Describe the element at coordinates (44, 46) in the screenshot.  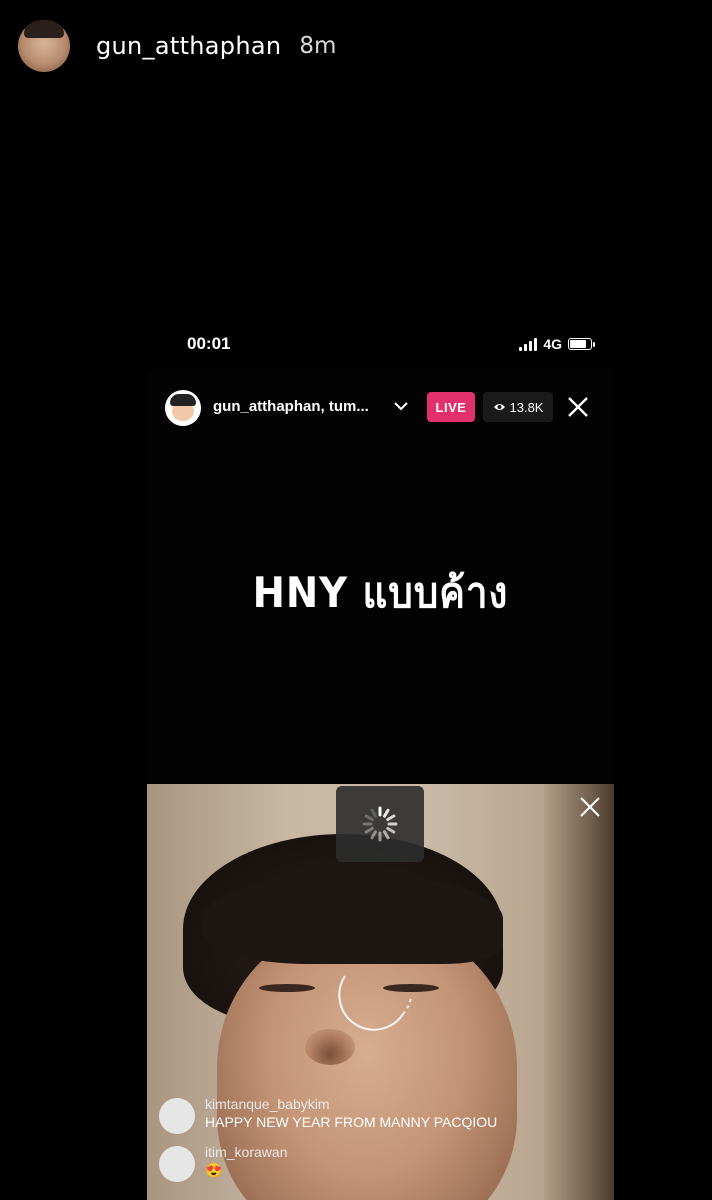
I see `story-avatar` at that location.